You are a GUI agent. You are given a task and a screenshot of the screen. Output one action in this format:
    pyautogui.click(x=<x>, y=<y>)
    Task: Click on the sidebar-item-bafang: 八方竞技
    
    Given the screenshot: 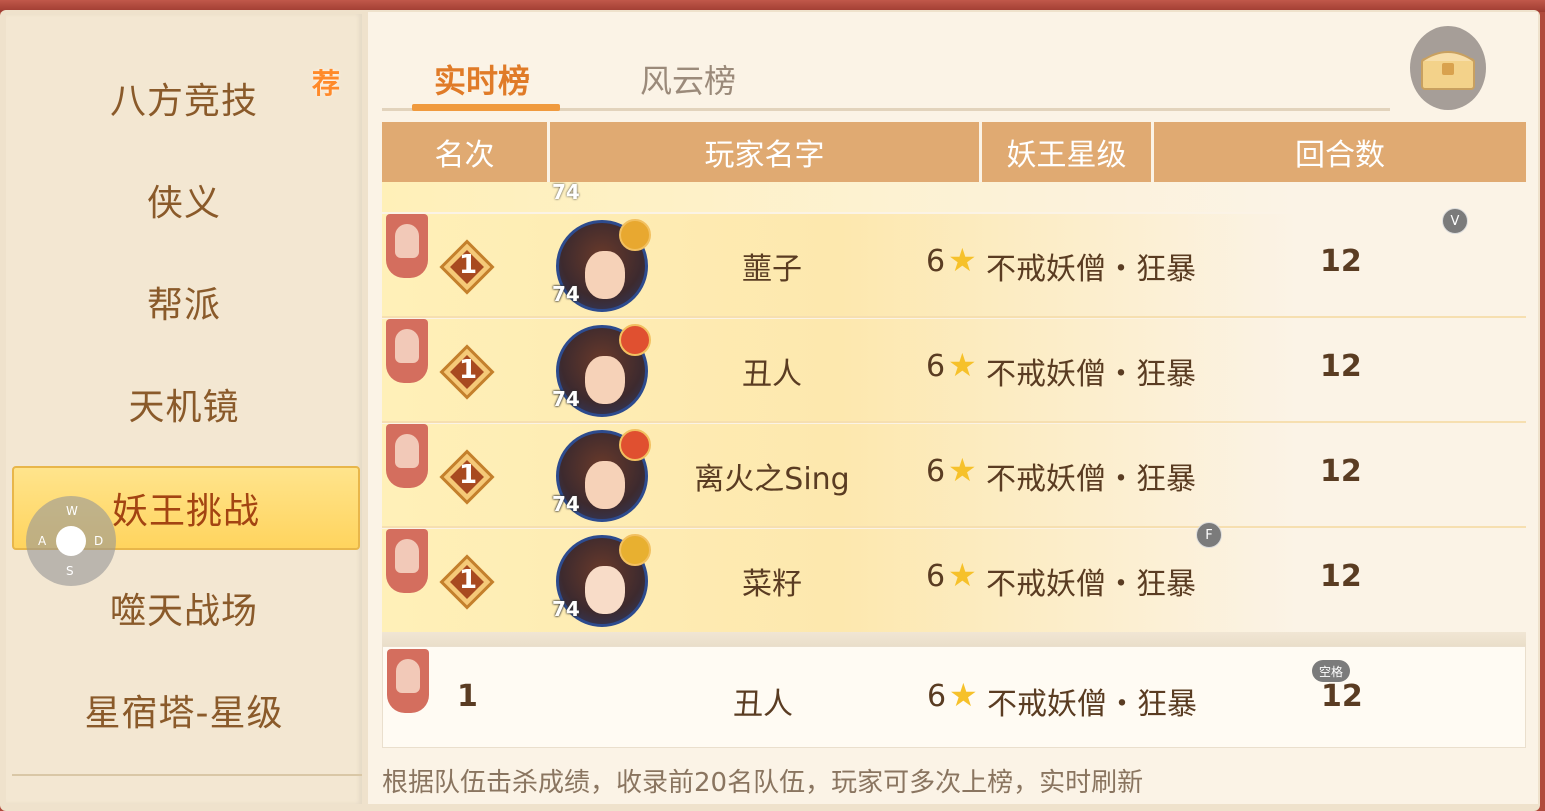 What is the action you would take?
    pyautogui.click(x=184, y=98)
    